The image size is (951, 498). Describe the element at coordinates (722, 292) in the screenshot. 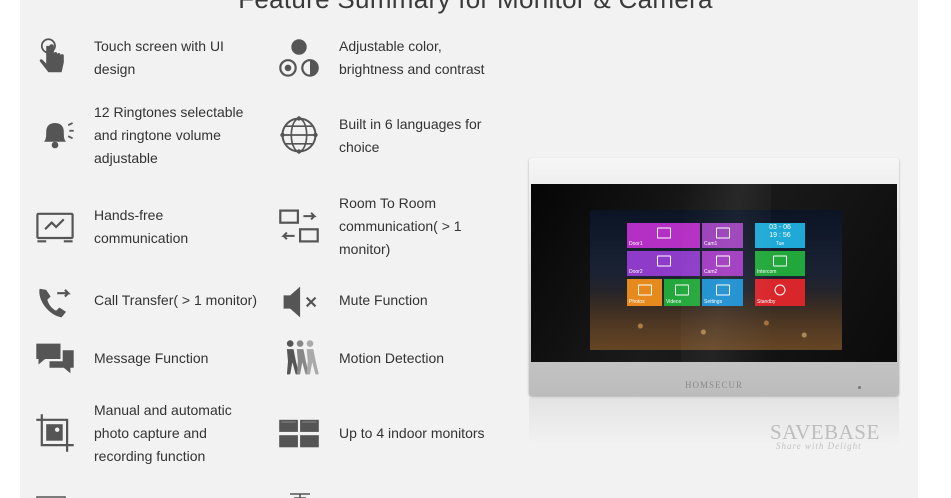

I see `tile-settings: Settings` at that location.